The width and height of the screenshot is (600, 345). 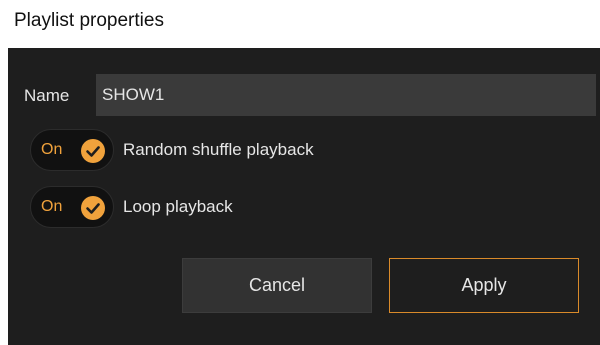 I want to click on cancel-button: Cancel, so click(x=277, y=285).